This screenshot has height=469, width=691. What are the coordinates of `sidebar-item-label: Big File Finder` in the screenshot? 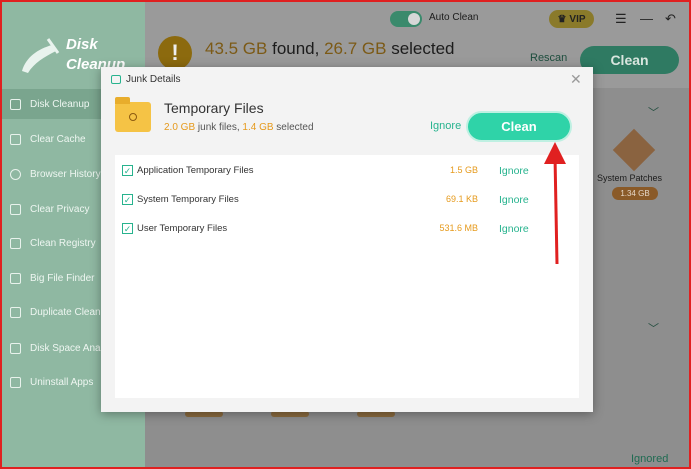 It's located at (62, 278).